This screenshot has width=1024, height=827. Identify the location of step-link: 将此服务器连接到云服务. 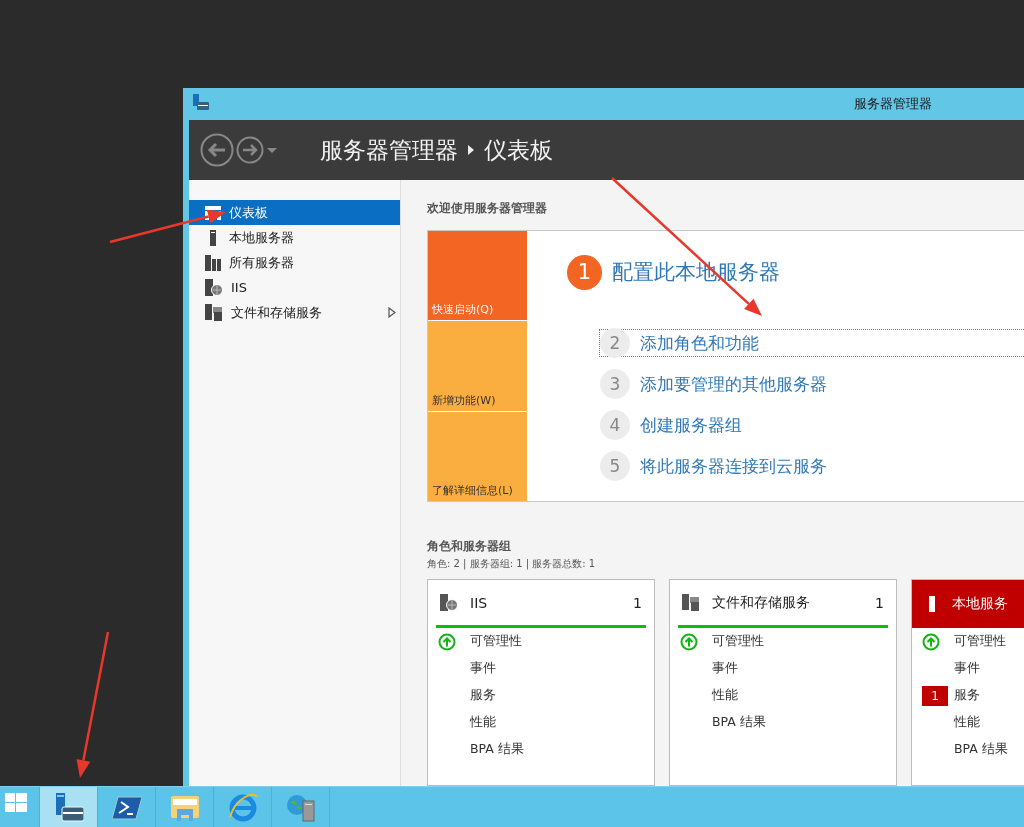
(733, 466).